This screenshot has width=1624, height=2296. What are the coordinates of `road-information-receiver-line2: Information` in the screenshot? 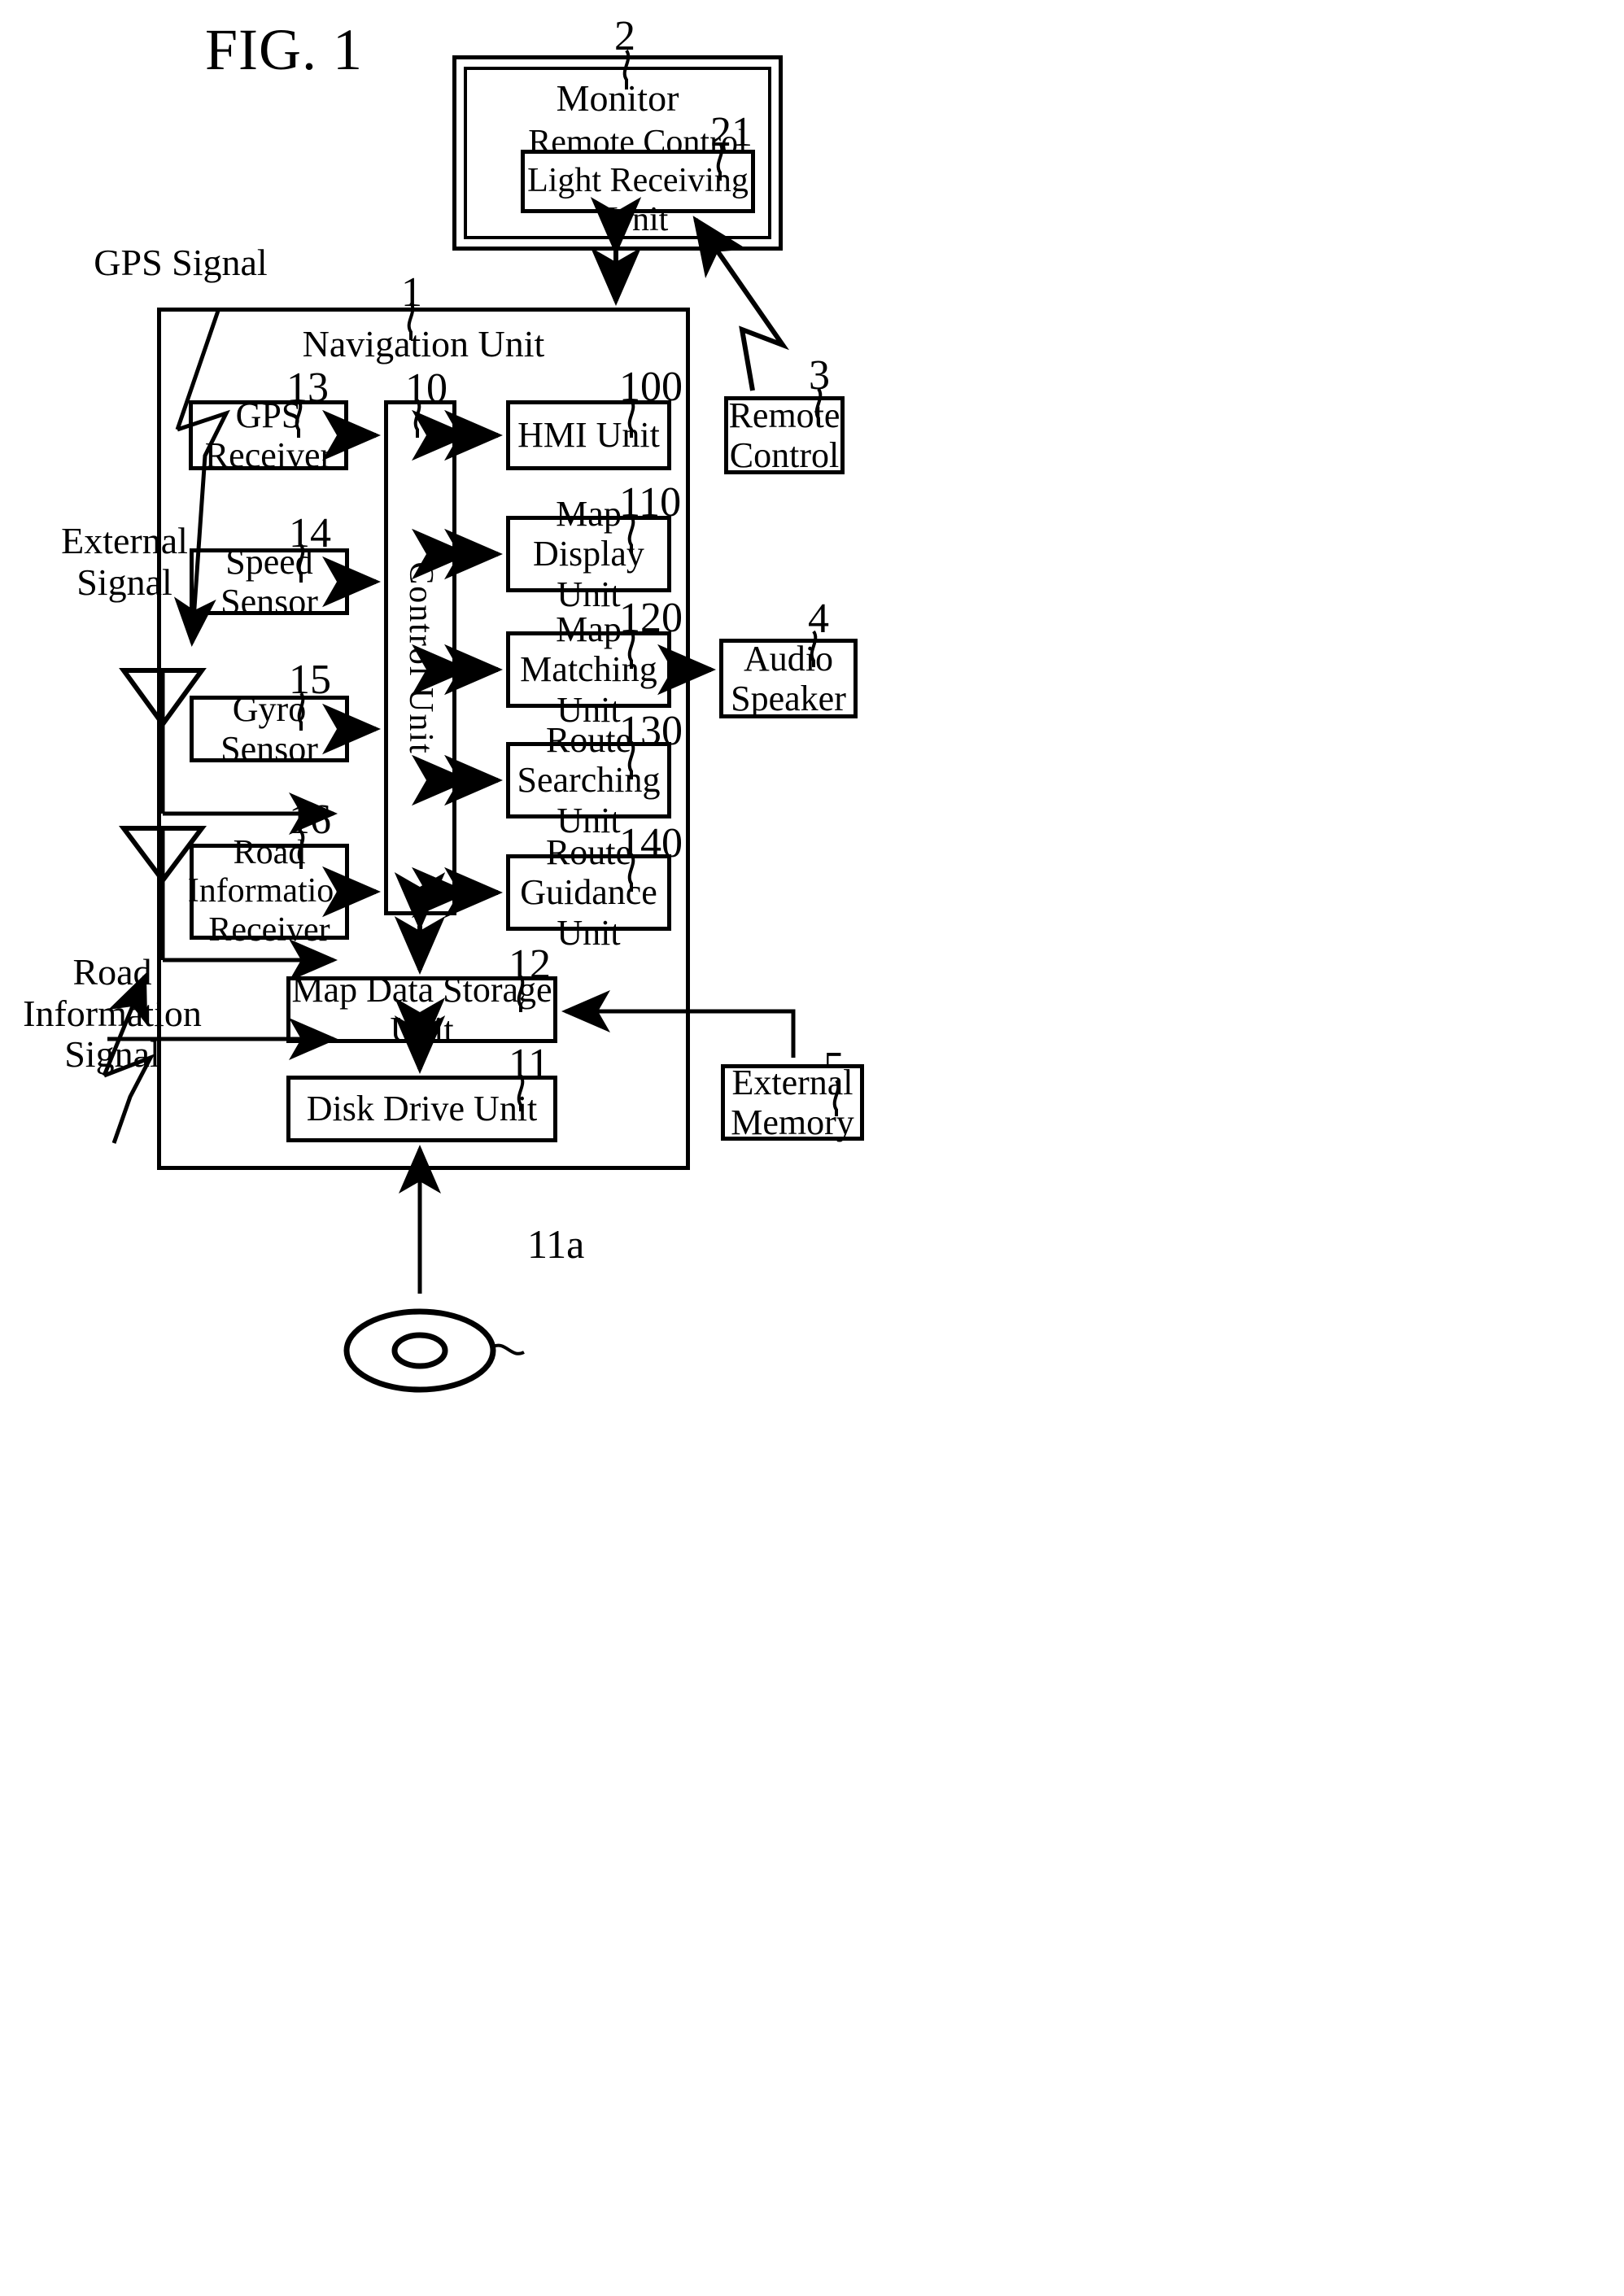 It's located at (269, 891).